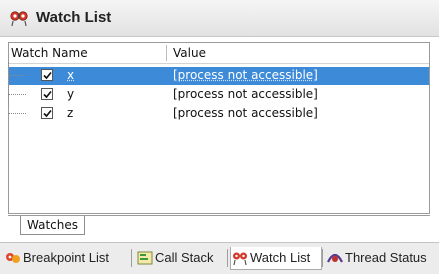 The image size is (439, 274). I want to click on table-row: z [process not accessible], so click(219, 114).